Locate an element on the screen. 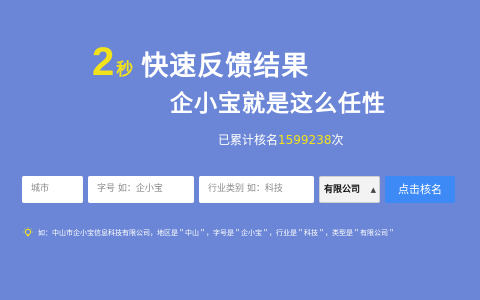 This screenshot has height=300, width=480. counter-suffix: 次 is located at coordinates (337, 140).